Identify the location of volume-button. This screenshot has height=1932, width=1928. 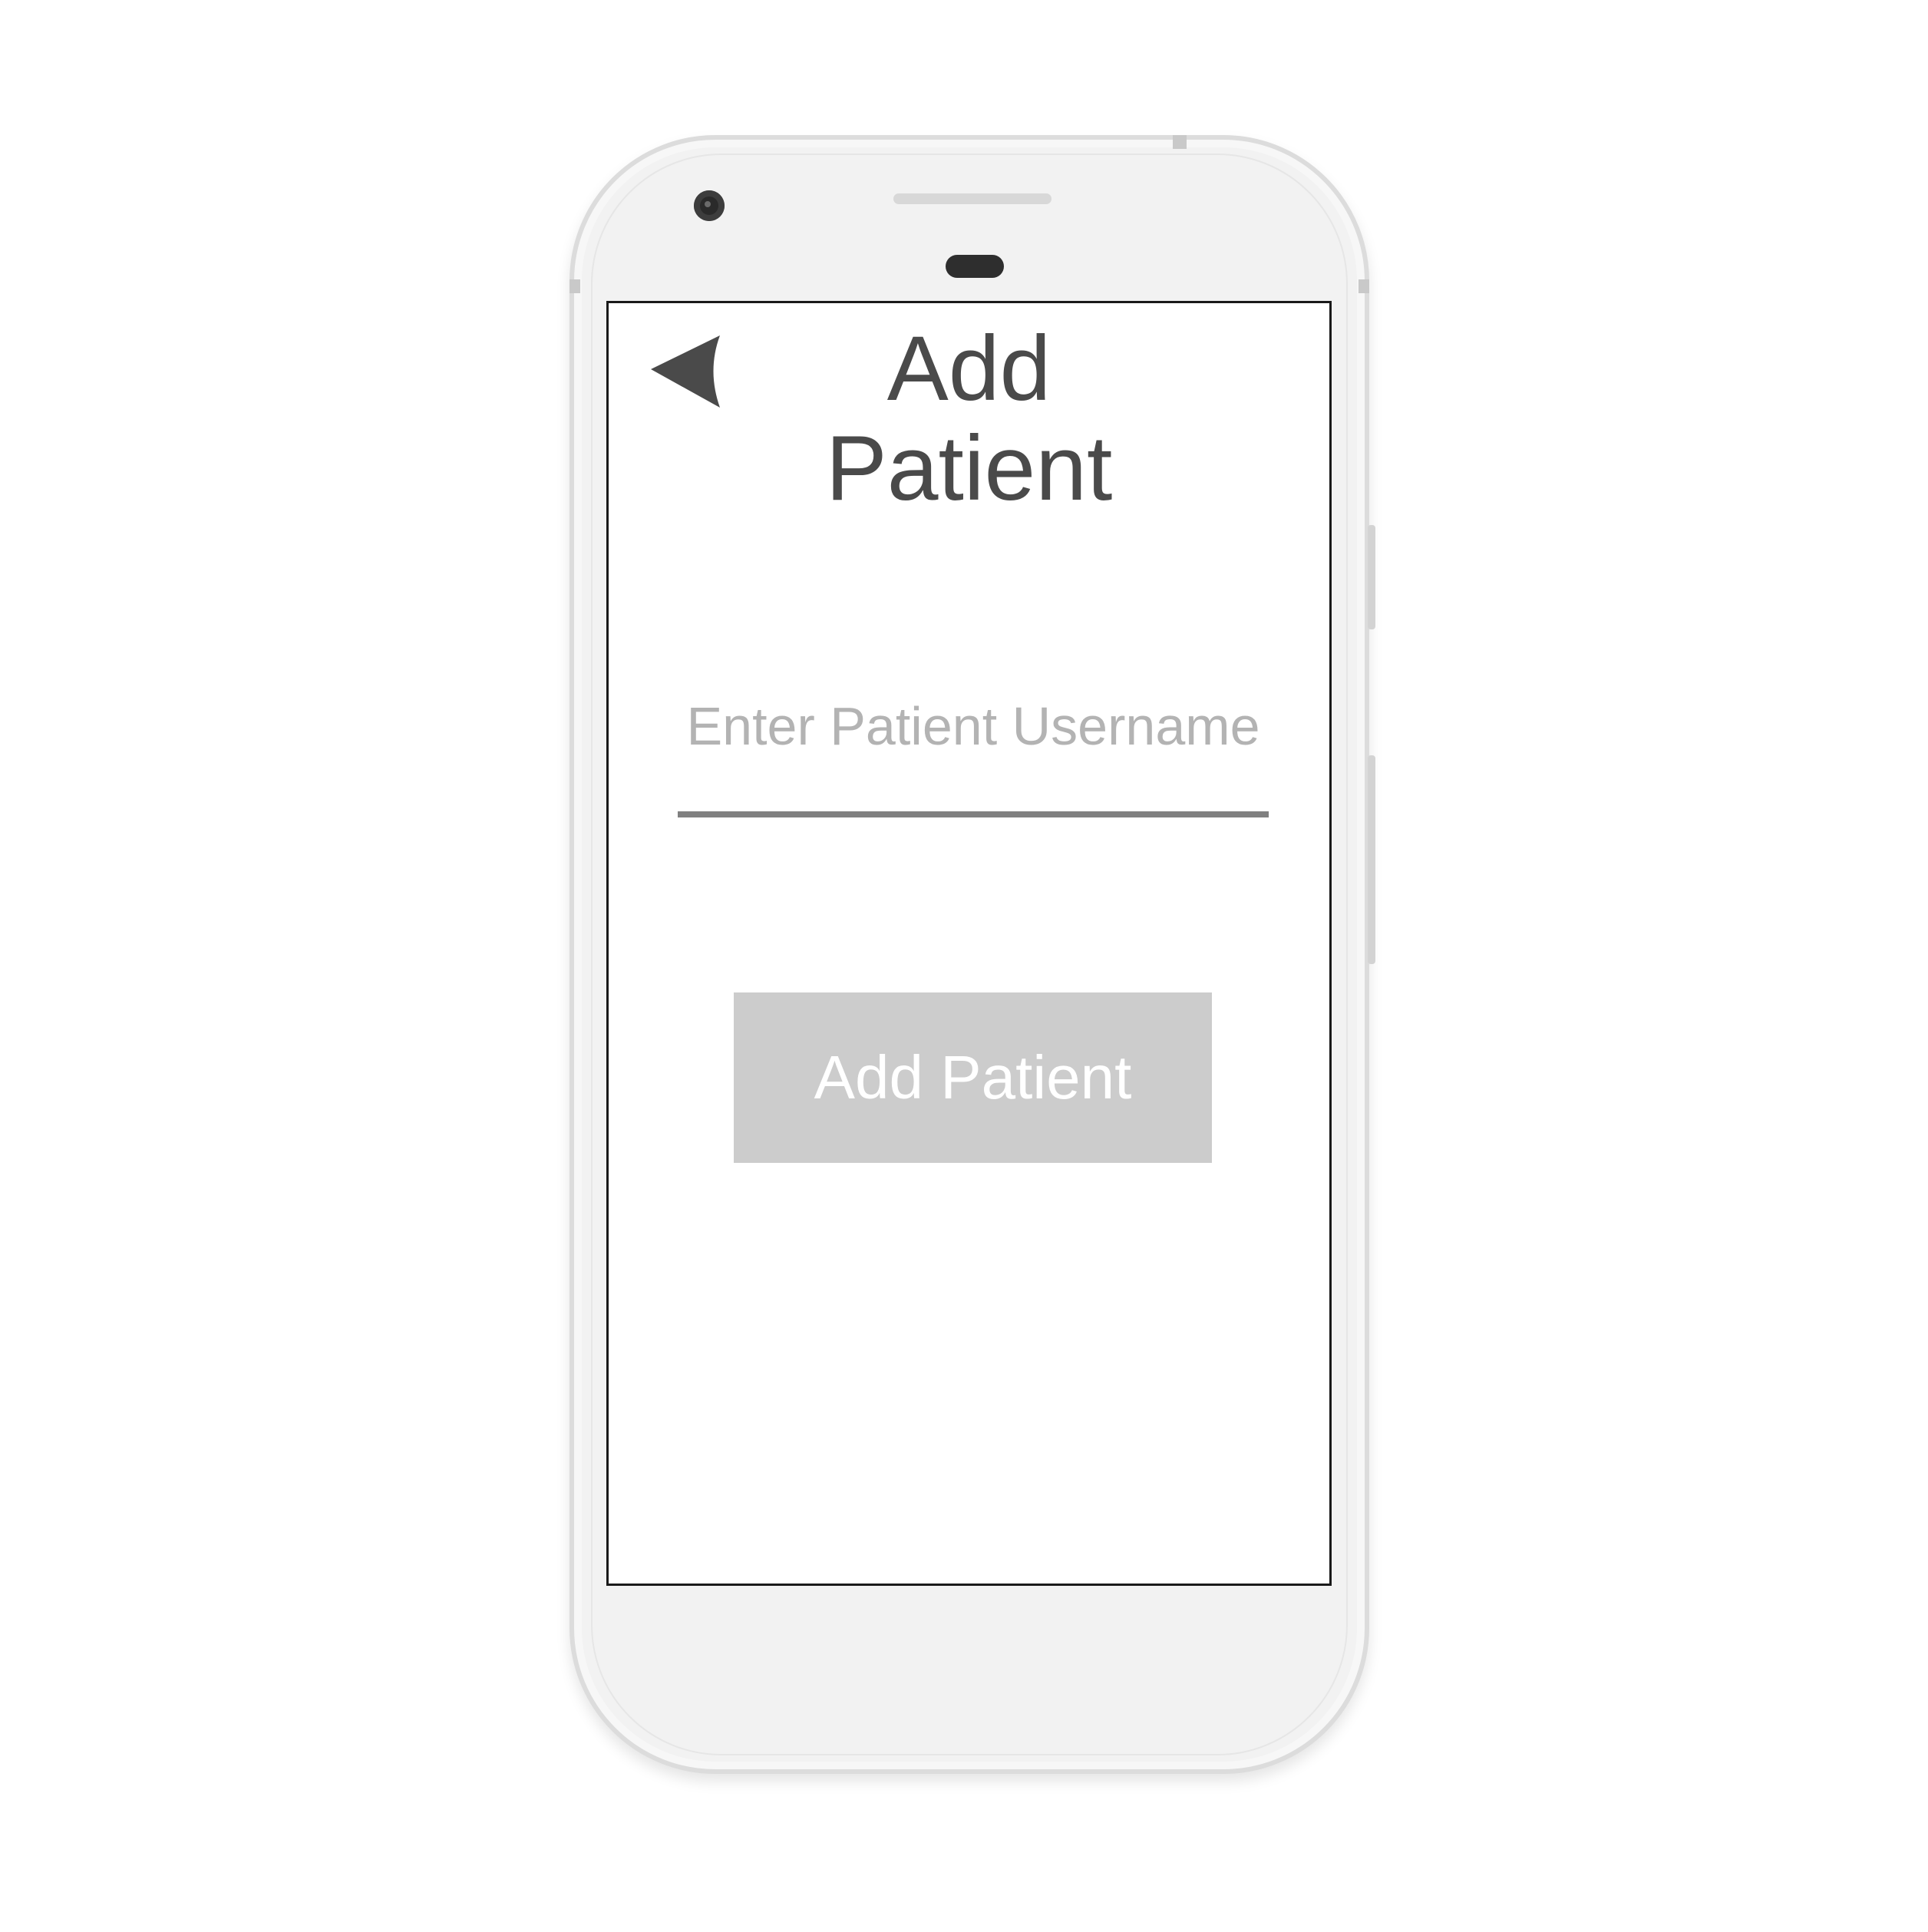
(1371, 859).